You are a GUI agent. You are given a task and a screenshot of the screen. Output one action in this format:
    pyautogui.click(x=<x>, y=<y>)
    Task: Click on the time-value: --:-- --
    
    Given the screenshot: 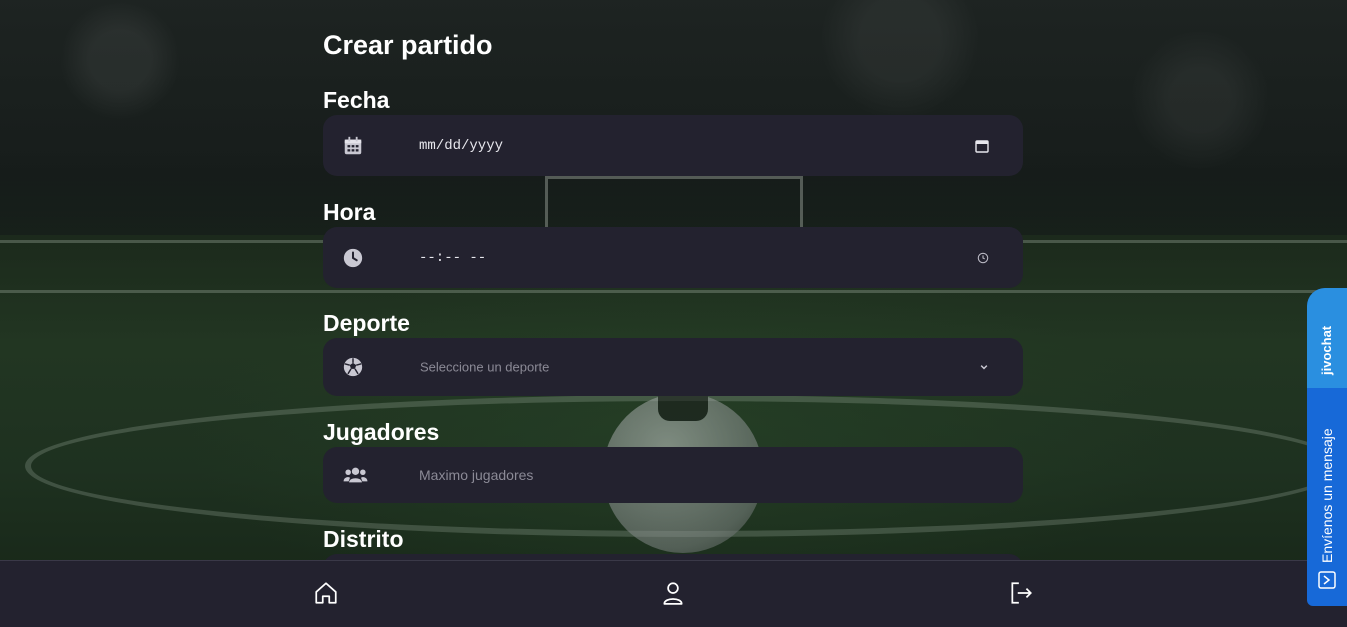 What is the action you would take?
    pyautogui.click(x=453, y=257)
    